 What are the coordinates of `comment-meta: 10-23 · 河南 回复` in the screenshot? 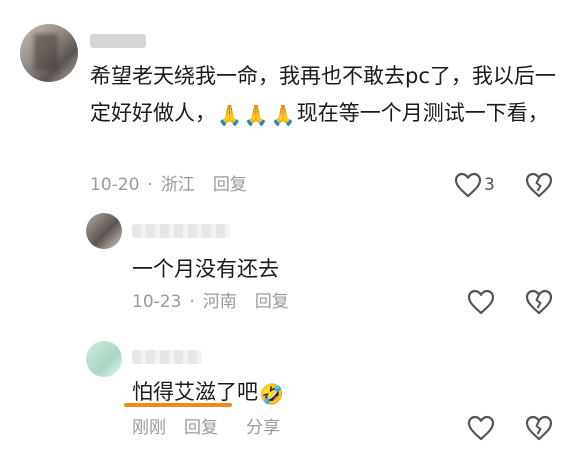 It's located at (210, 302).